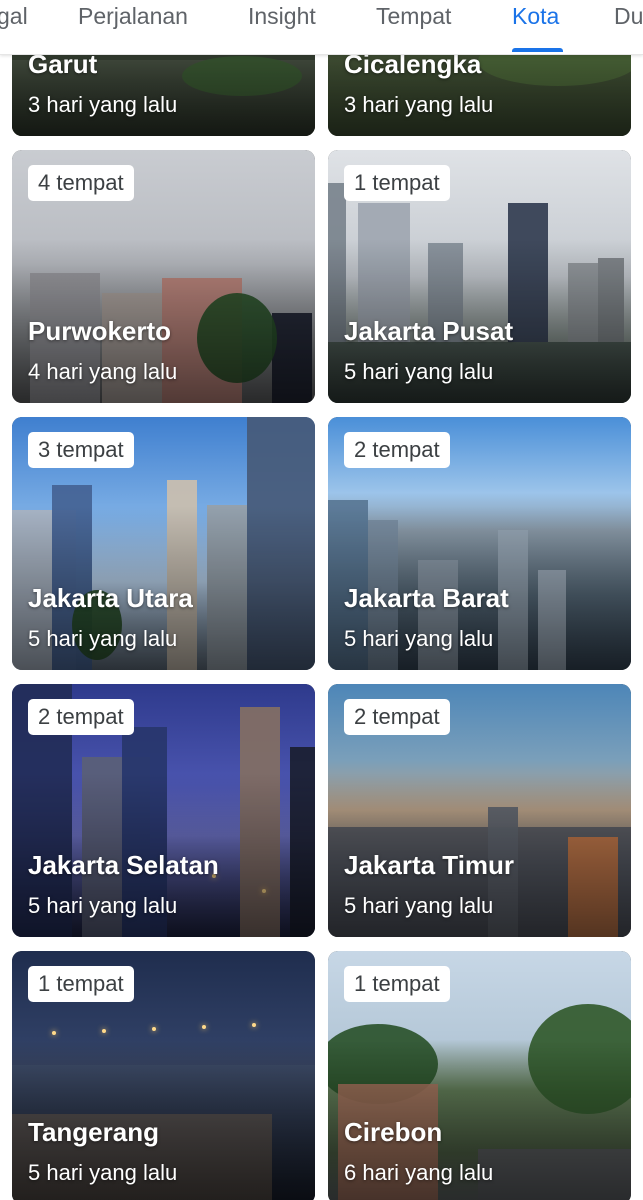 Image resolution: width=643 pixels, height=1200 pixels. What do you see at coordinates (163, 543) in the screenshot?
I see `city-card-jakarta-utara: 3 tempat Jakarta Utara 5 hari yang lalu` at bounding box center [163, 543].